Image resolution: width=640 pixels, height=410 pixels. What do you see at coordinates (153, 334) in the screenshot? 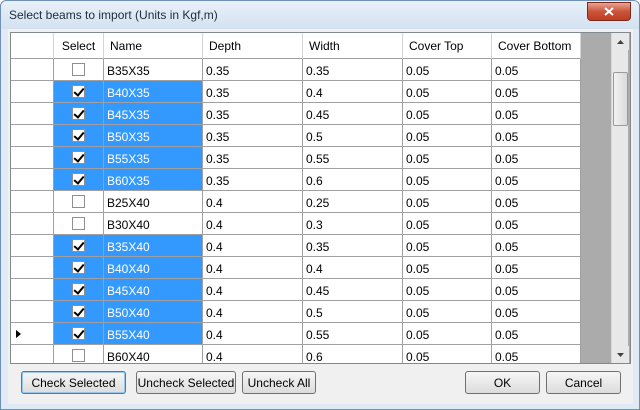
I see `cell-name: B55X40` at bounding box center [153, 334].